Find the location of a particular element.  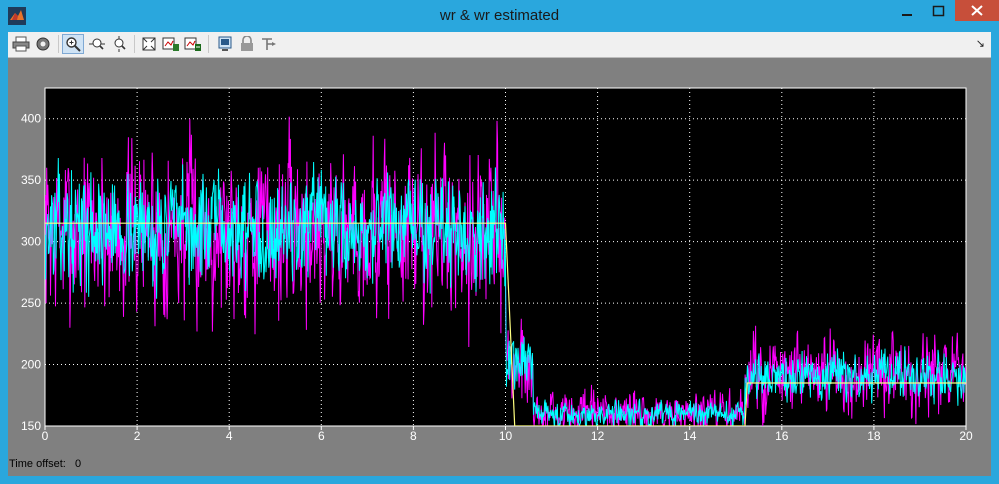

save-axes-icon is located at coordinates (171, 44).